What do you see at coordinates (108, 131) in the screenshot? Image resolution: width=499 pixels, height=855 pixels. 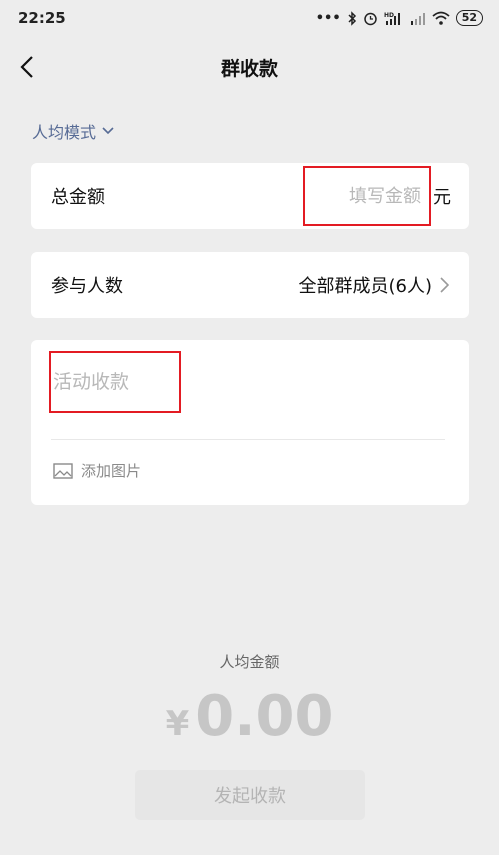 I see `chevron-down-icon` at bounding box center [108, 131].